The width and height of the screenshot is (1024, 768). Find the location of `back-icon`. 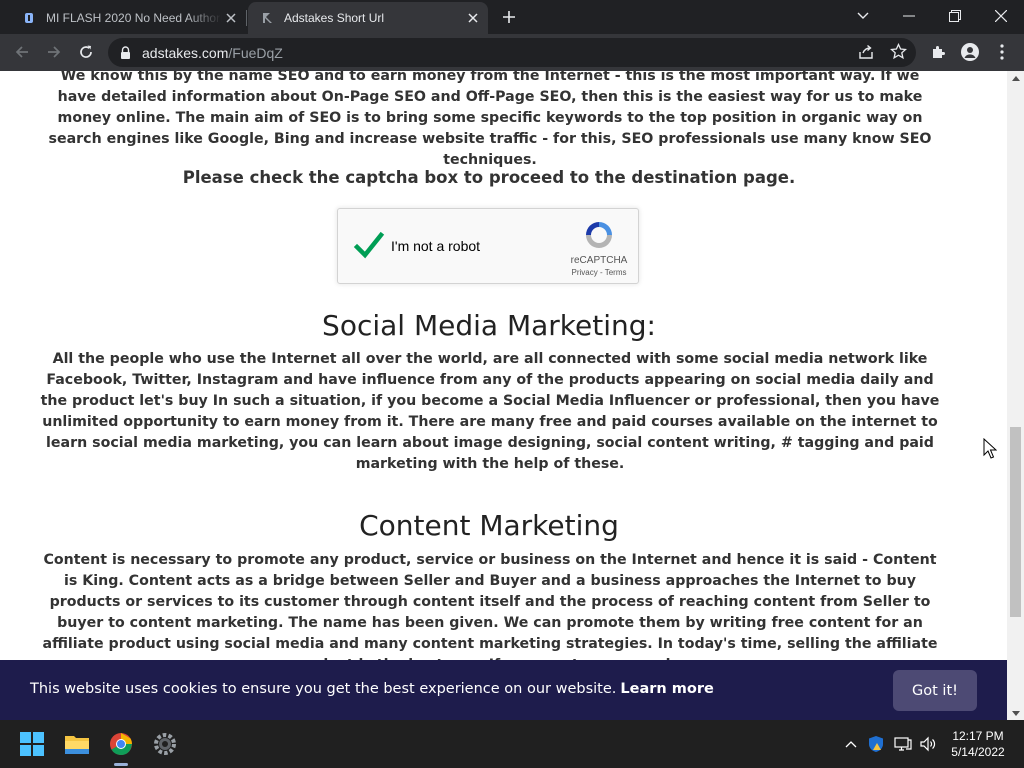

back-icon is located at coordinates (22, 52).